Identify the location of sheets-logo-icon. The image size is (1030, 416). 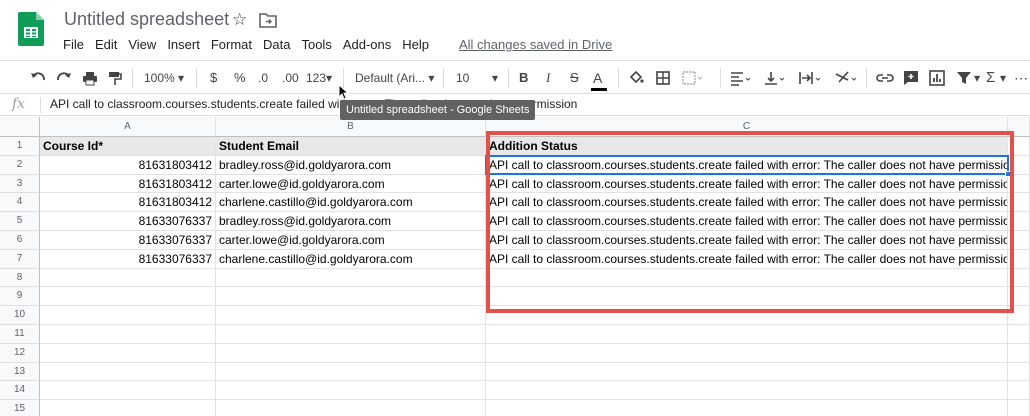
(31, 29).